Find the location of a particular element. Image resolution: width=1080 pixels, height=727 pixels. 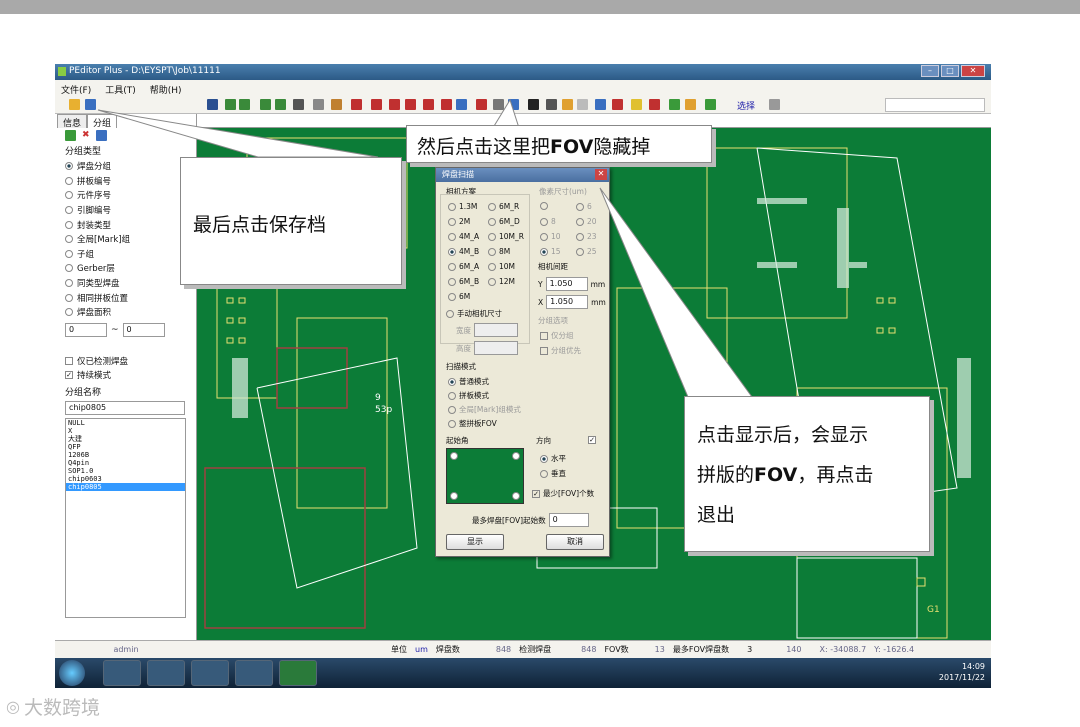

callout-show: 点击显示后，会显示 拼版的FOV，再点击 退出 is located at coordinates (807, 474).